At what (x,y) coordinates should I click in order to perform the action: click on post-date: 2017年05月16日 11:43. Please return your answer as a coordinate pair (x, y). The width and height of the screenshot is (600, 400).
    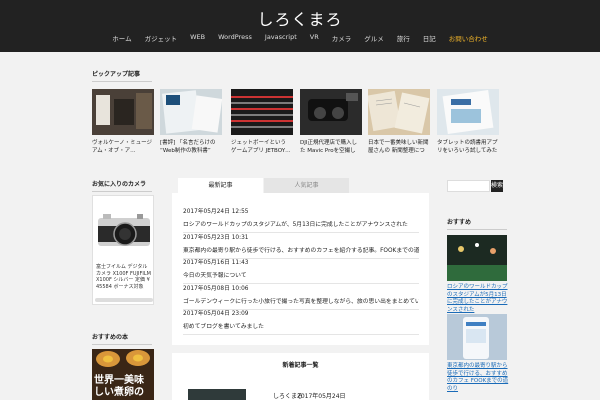
    Looking at the image, I should click on (216, 263).